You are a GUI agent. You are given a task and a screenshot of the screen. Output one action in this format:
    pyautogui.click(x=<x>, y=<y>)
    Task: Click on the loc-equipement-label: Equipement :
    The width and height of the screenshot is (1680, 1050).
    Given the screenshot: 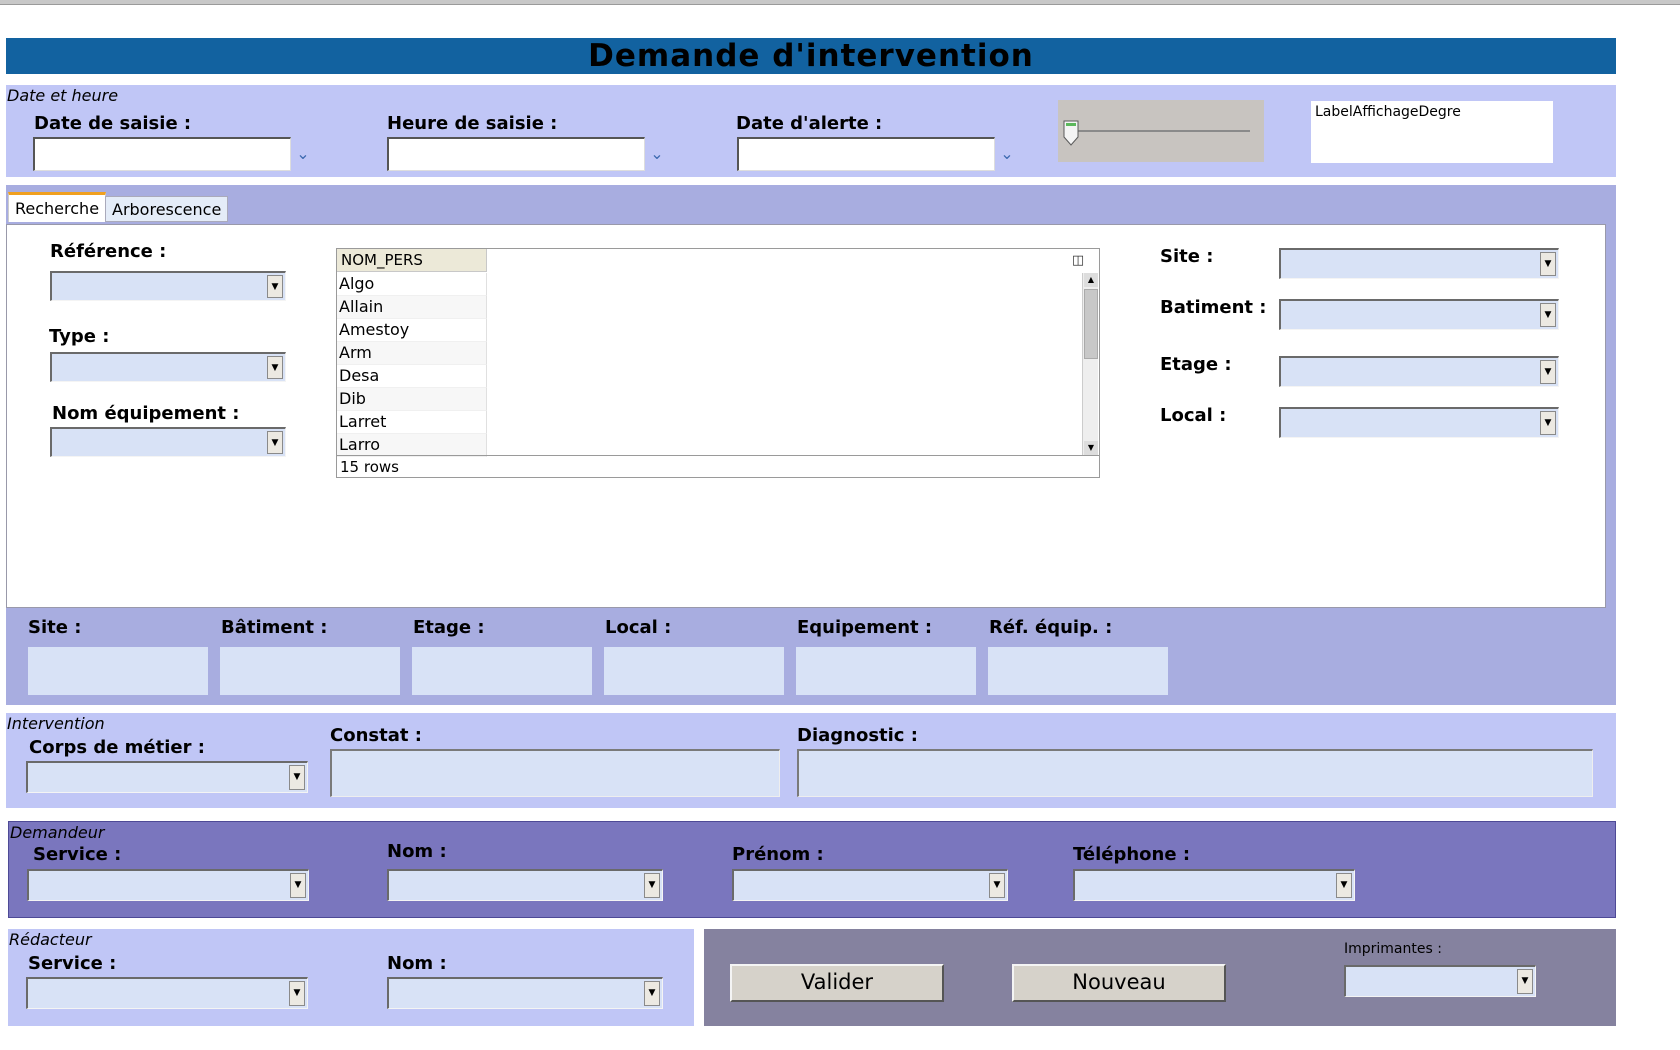 What is the action you would take?
    pyautogui.click(x=865, y=627)
    